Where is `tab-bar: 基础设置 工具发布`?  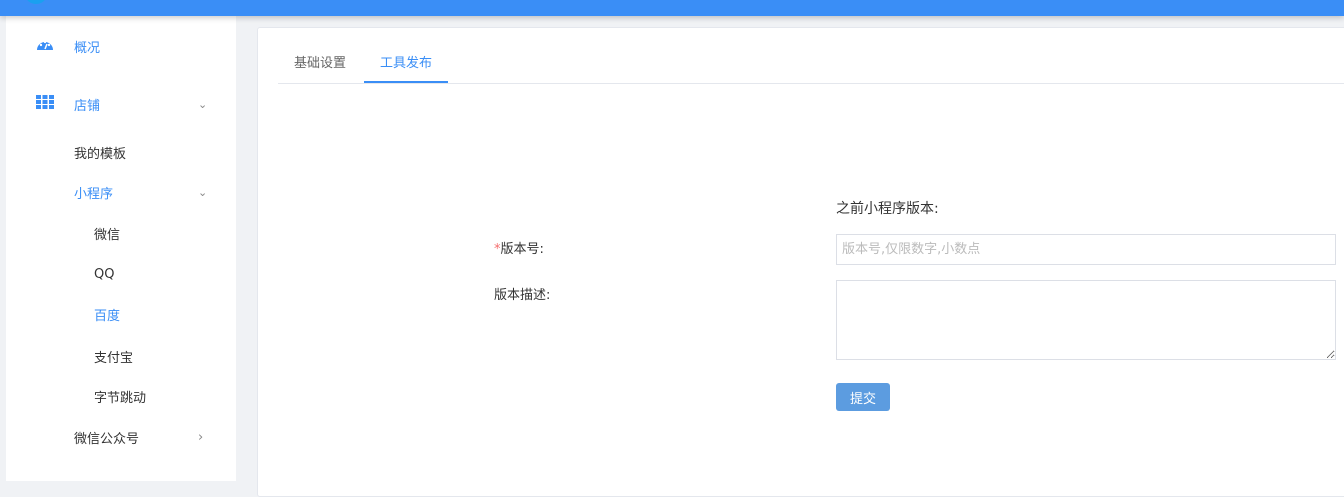 tab-bar: 基础设置 工具发布 is located at coordinates (811, 56).